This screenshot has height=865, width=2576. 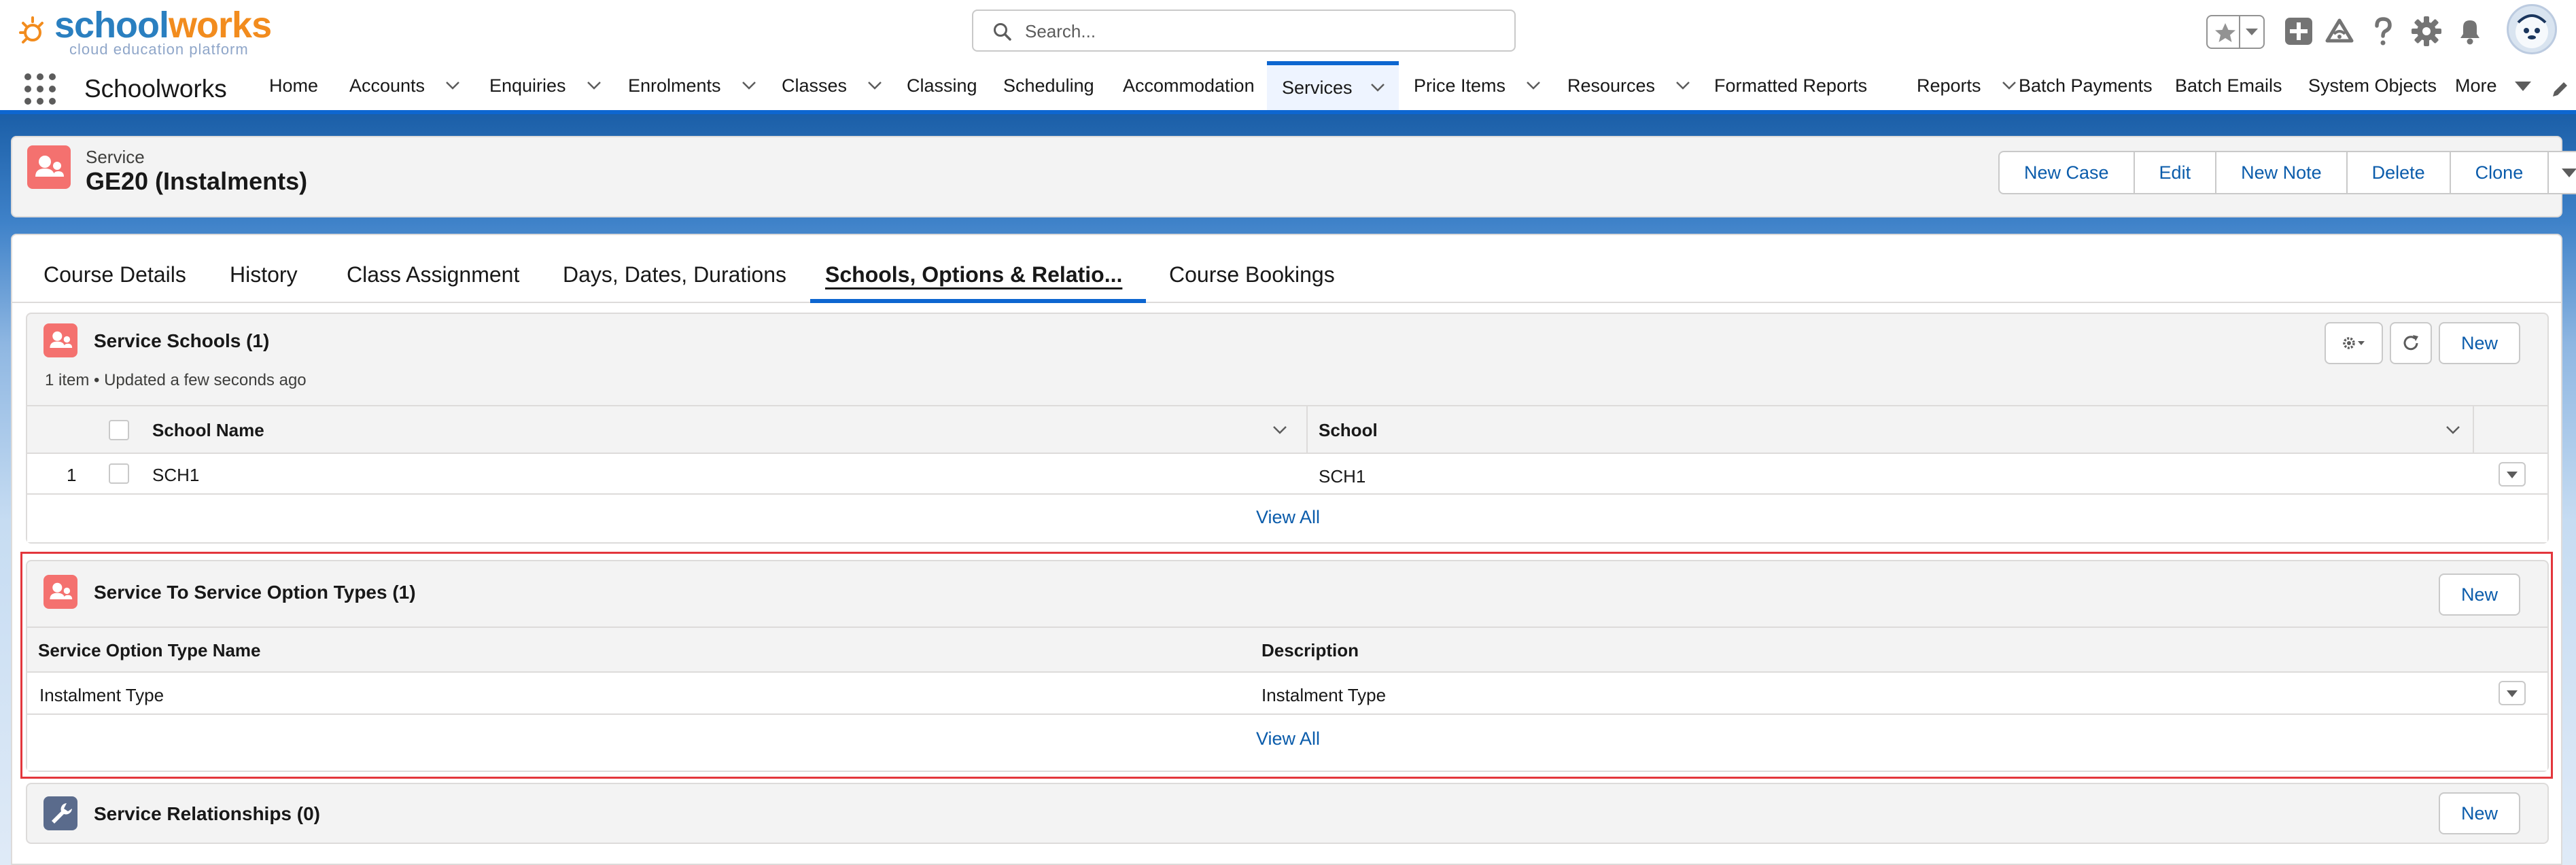 What do you see at coordinates (2500, 172) in the screenshot?
I see `clone-button: Clone` at bounding box center [2500, 172].